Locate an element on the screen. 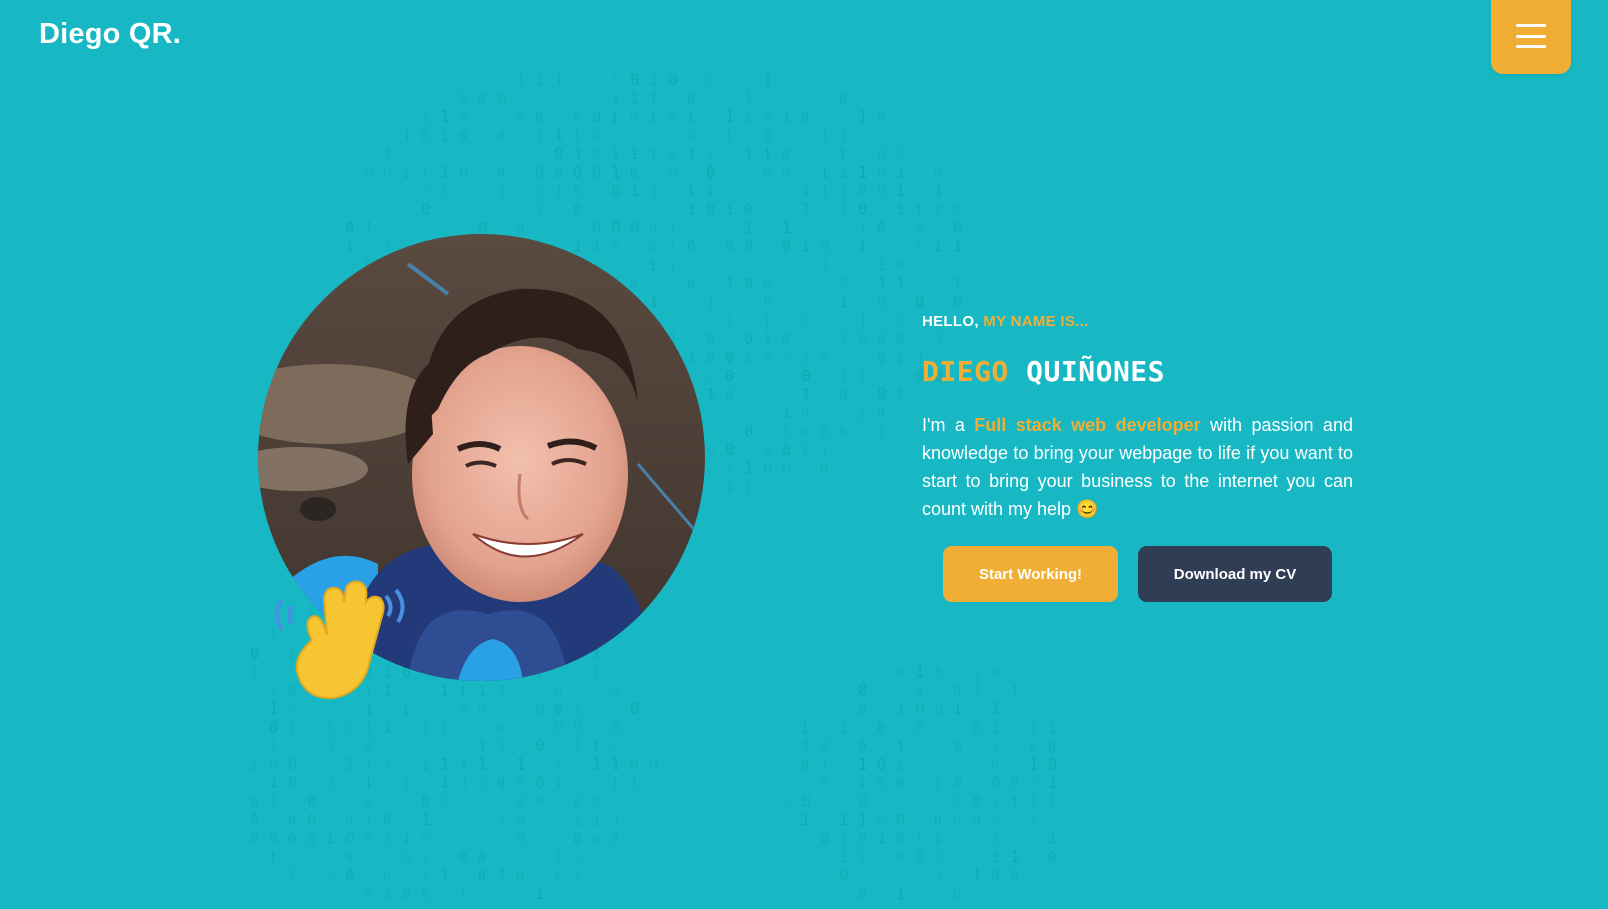 The height and width of the screenshot is (909, 1608). menu-button is located at coordinates (1531, 37).